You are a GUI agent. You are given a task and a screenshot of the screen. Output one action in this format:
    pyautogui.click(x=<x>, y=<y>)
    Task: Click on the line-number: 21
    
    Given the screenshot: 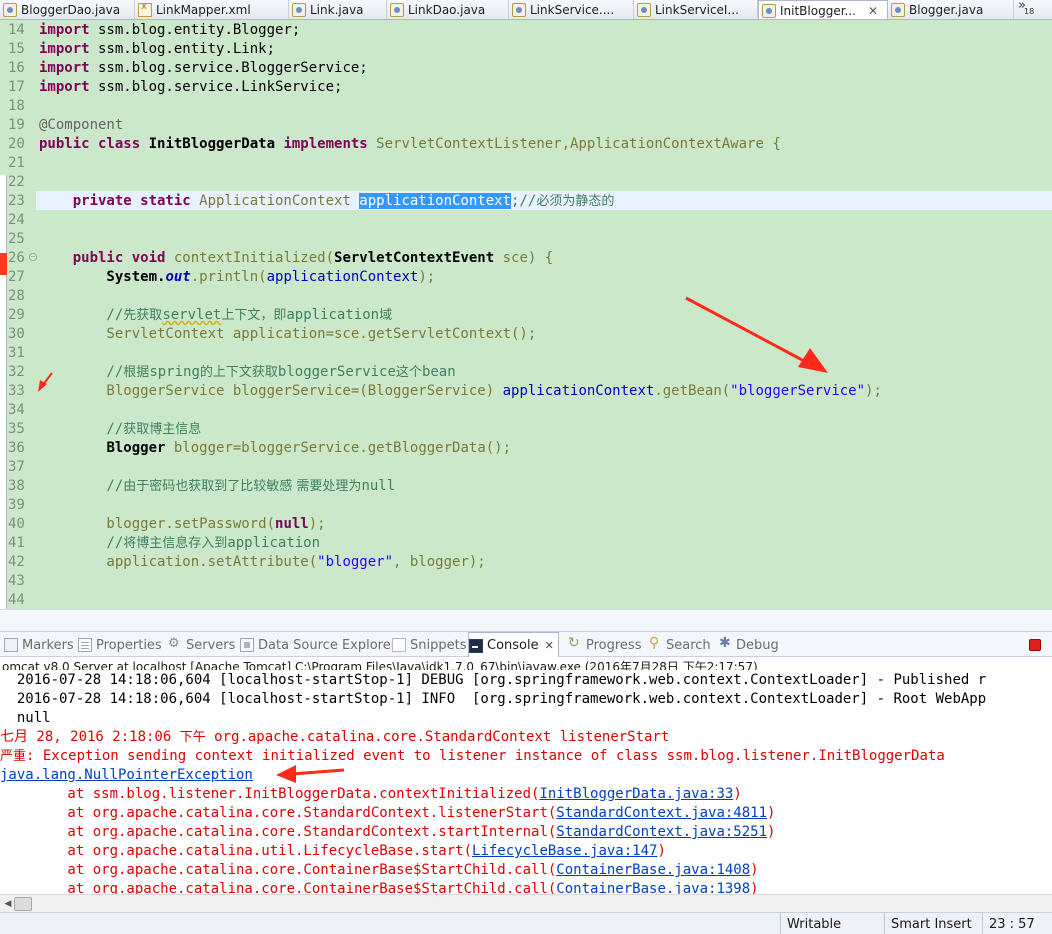 What is the action you would take?
    pyautogui.click(x=16, y=163)
    